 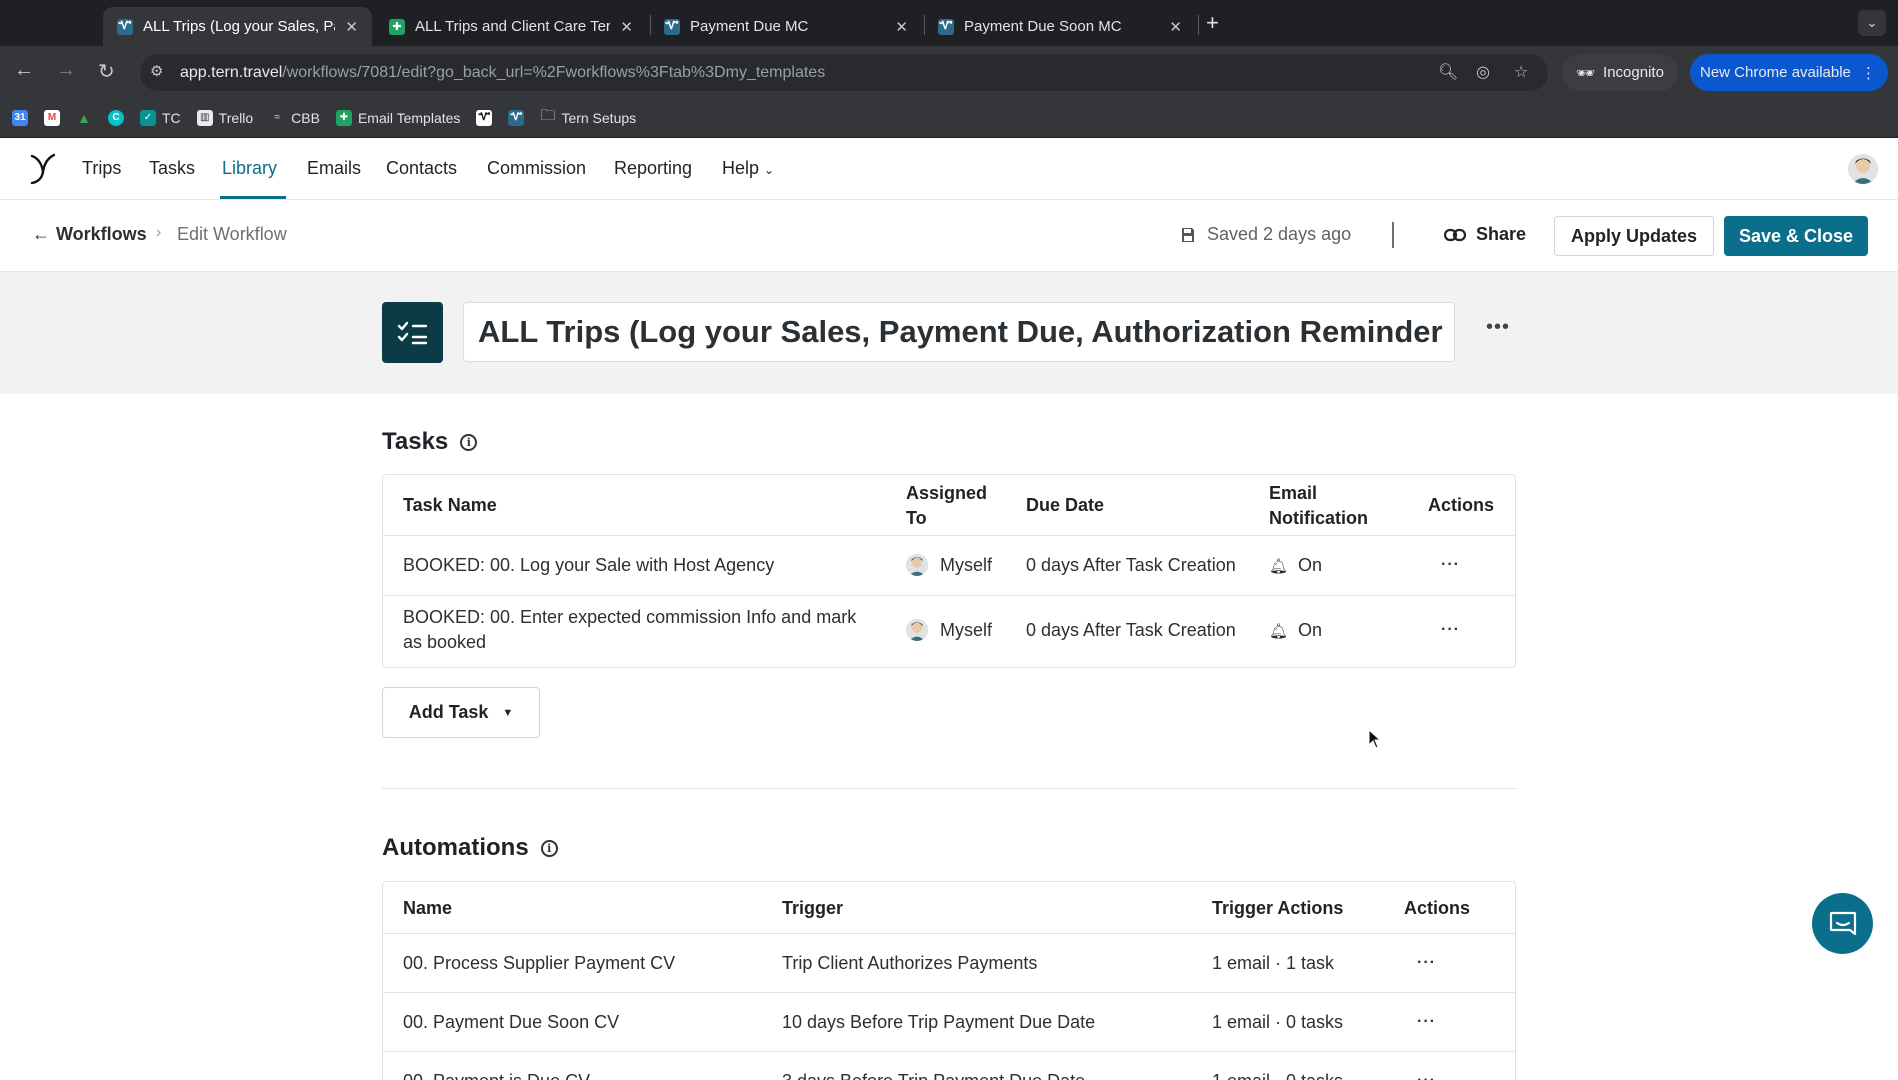 I want to click on header-name: Name, so click(x=427, y=908).